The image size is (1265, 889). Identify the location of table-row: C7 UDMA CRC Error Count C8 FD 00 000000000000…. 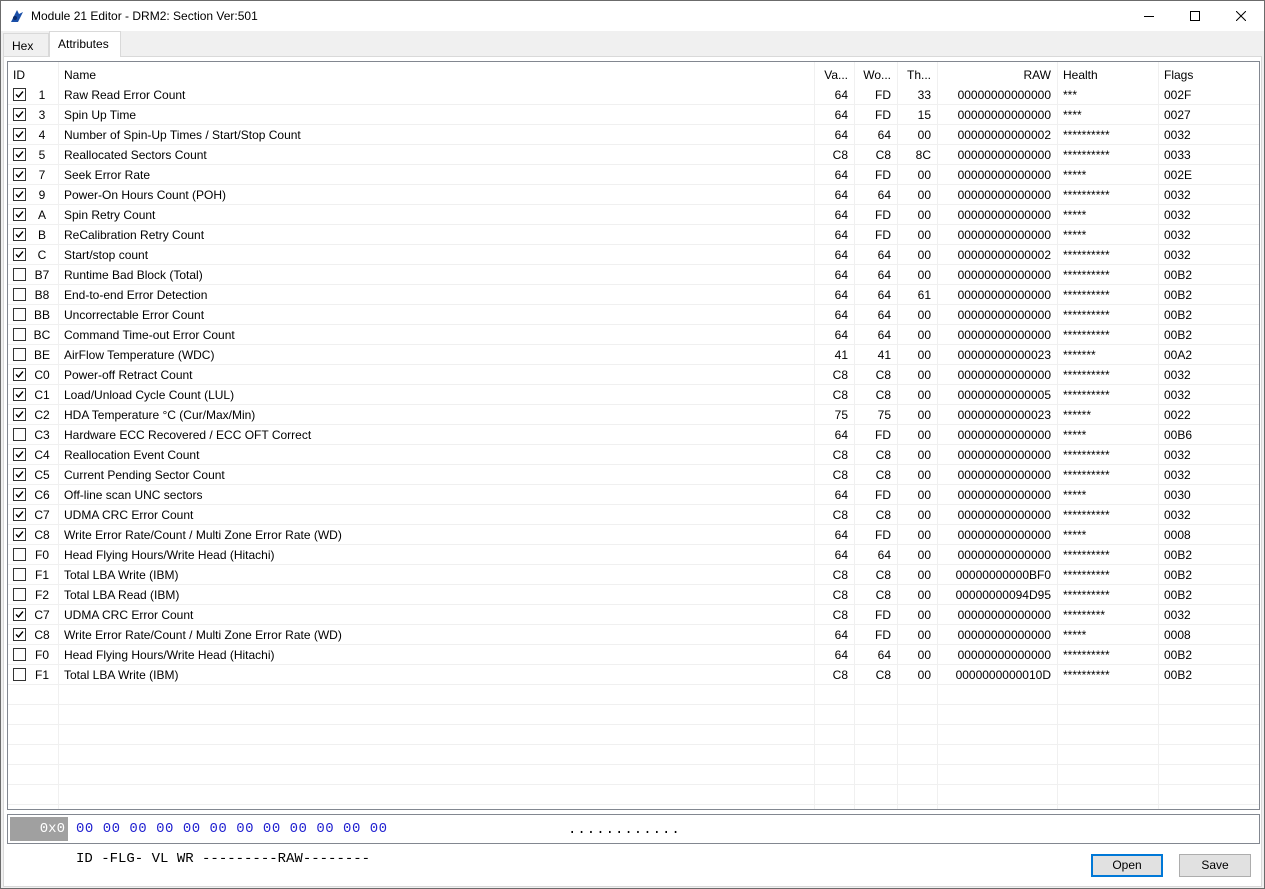
(633, 615).